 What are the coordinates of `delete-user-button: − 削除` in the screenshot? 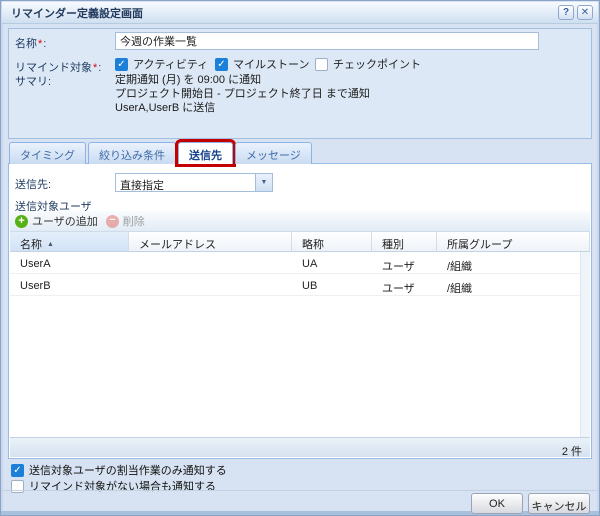 It's located at (125, 221).